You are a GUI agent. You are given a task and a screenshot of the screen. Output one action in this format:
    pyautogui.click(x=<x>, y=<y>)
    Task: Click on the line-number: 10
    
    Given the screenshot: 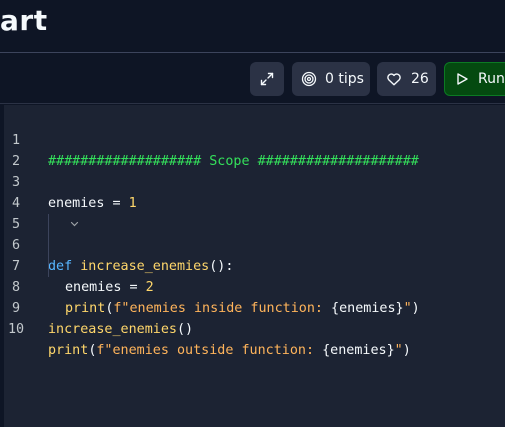 What is the action you would take?
    pyautogui.click(x=16, y=329)
    